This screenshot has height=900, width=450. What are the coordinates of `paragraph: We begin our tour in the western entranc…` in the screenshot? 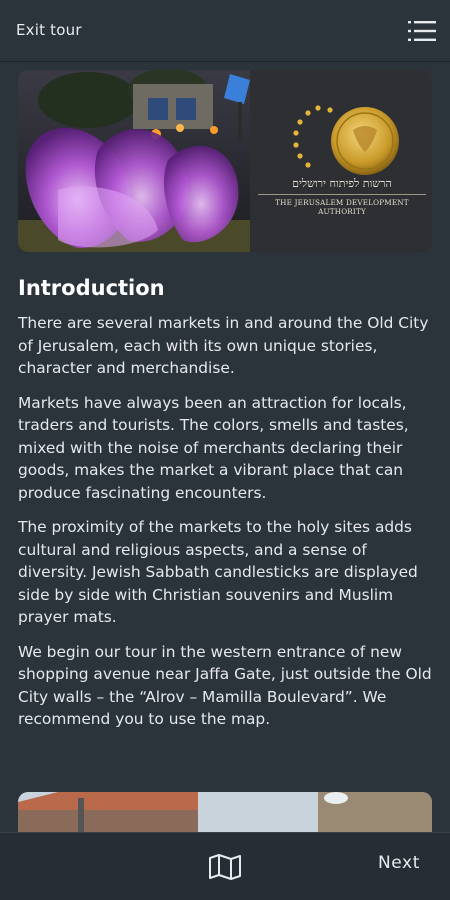 It's located at (225, 685).